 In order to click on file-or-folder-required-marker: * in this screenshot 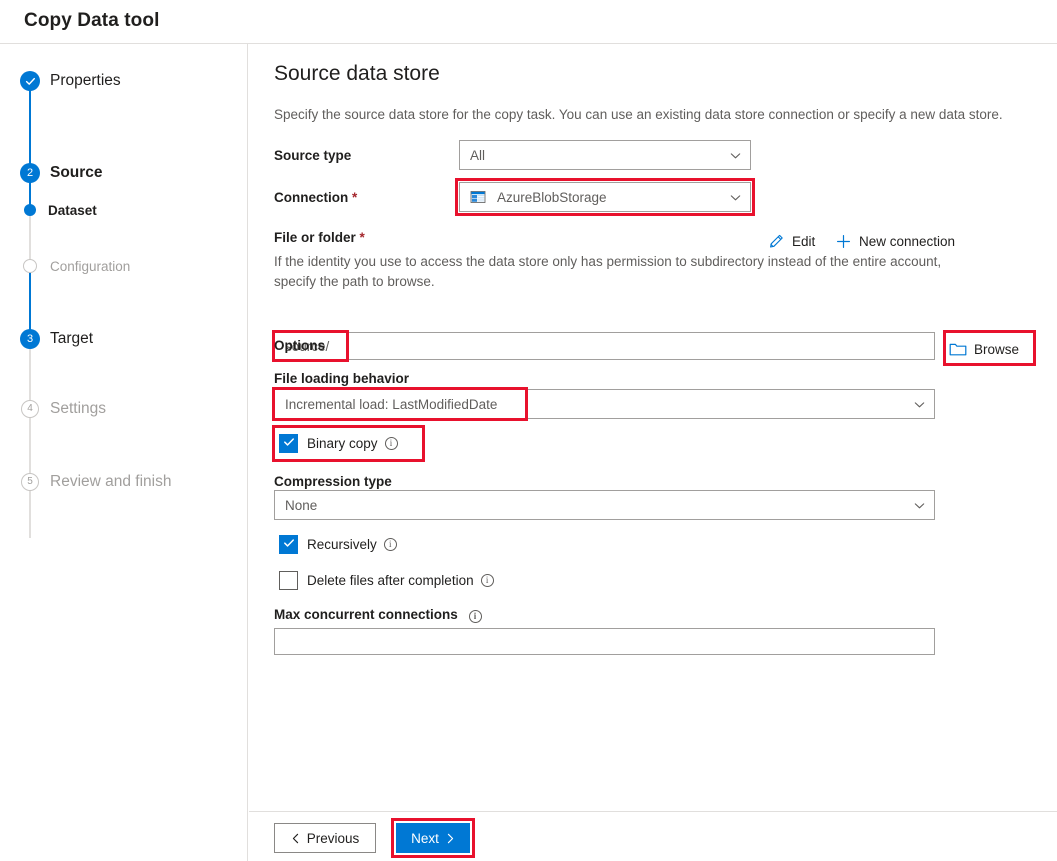, I will do `click(362, 237)`.